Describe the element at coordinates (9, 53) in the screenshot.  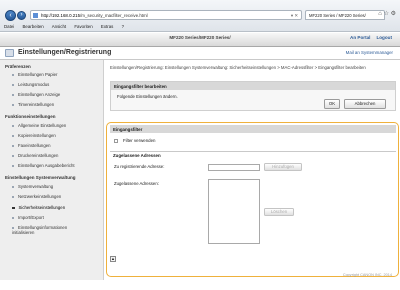
I see `settings-icon` at that location.